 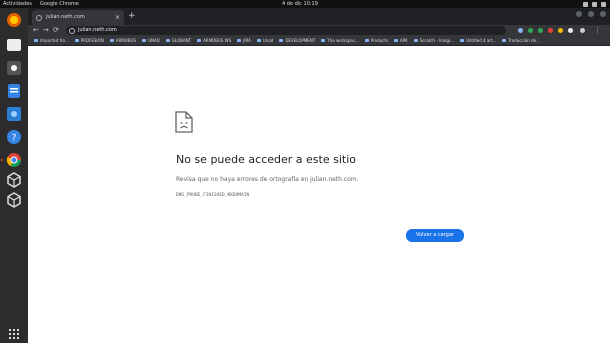 I want to click on terminal-icon, so click(x=14, y=68).